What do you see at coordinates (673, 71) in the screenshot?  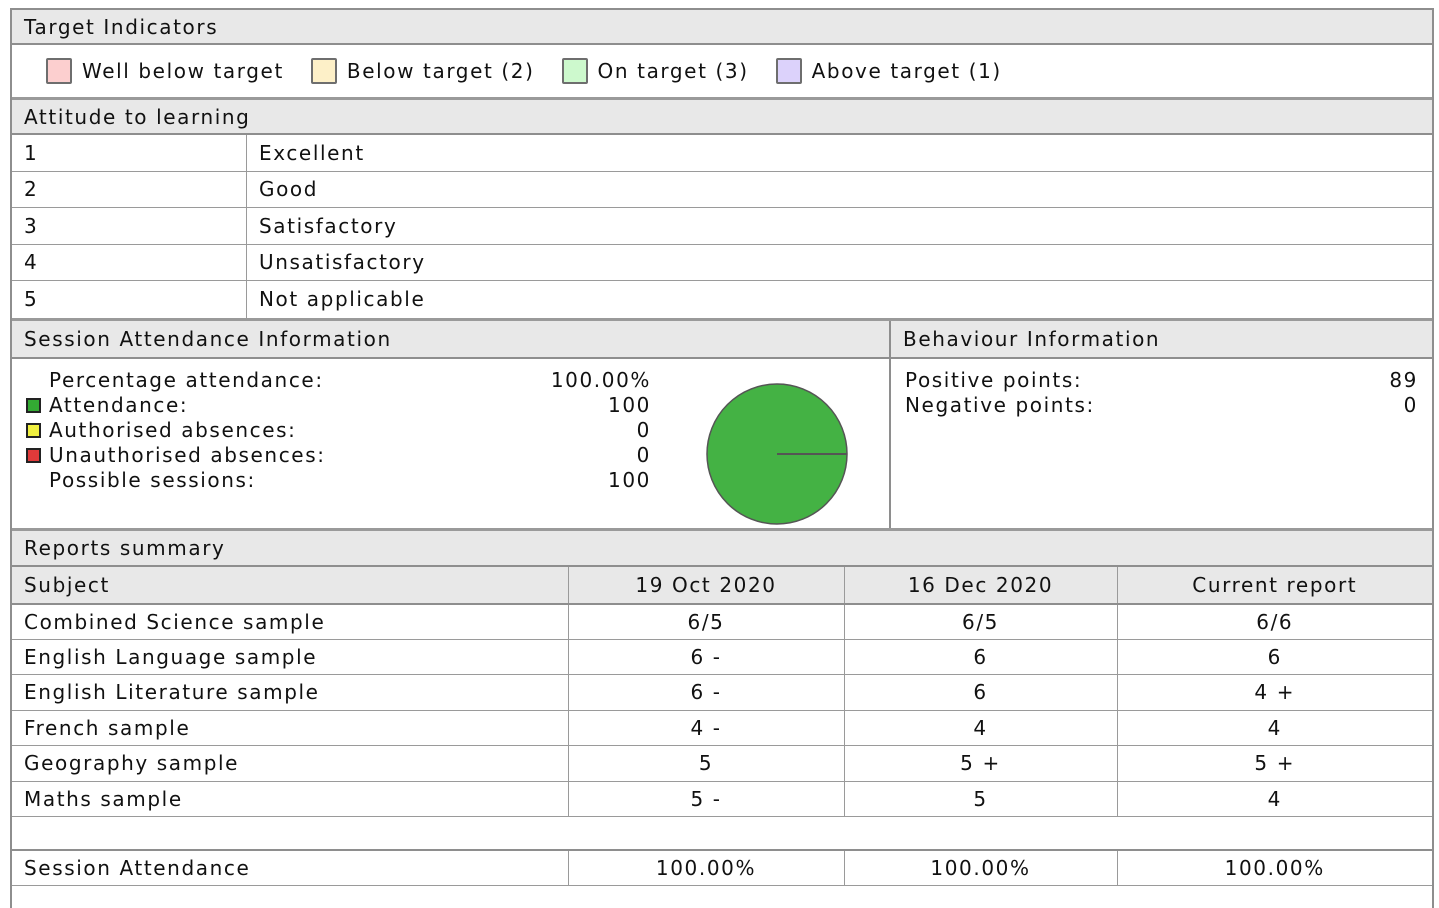 I see `legend-label: On target (3)` at bounding box center [673, 71].